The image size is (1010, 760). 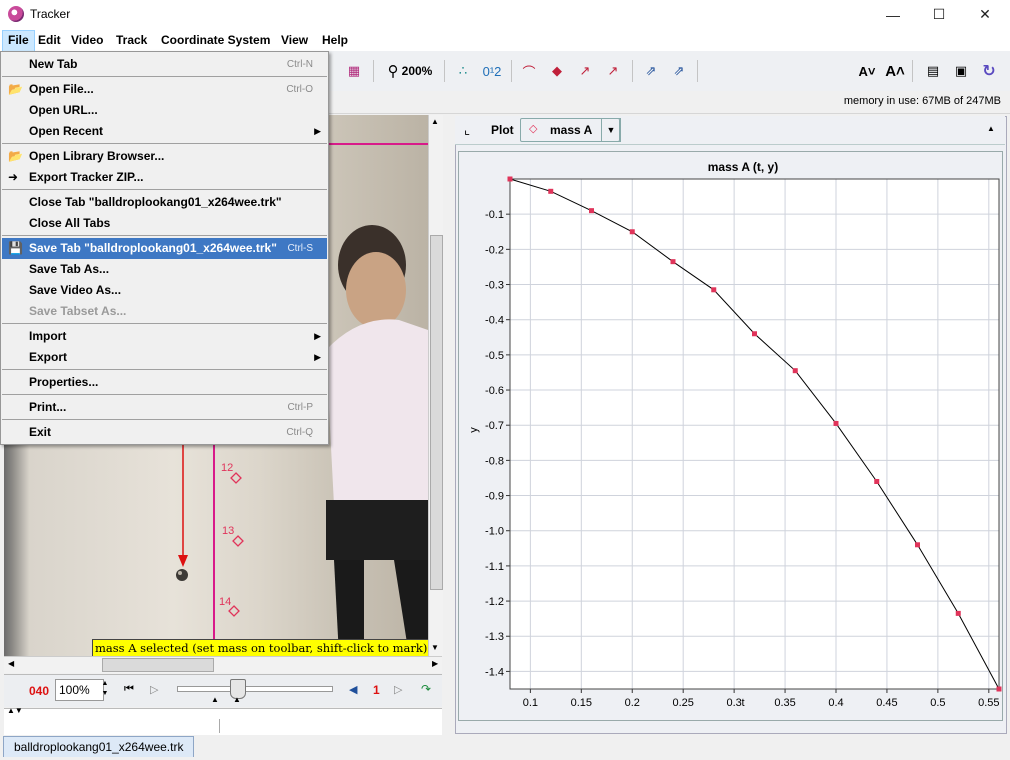 I want to click on velocity-icon: ↗, so click(x=585, y=71).